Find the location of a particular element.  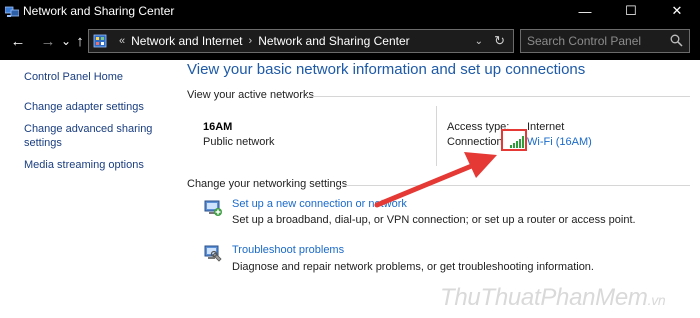

window-controls: — ☐ ✕ is located at coordinates (631, 11).